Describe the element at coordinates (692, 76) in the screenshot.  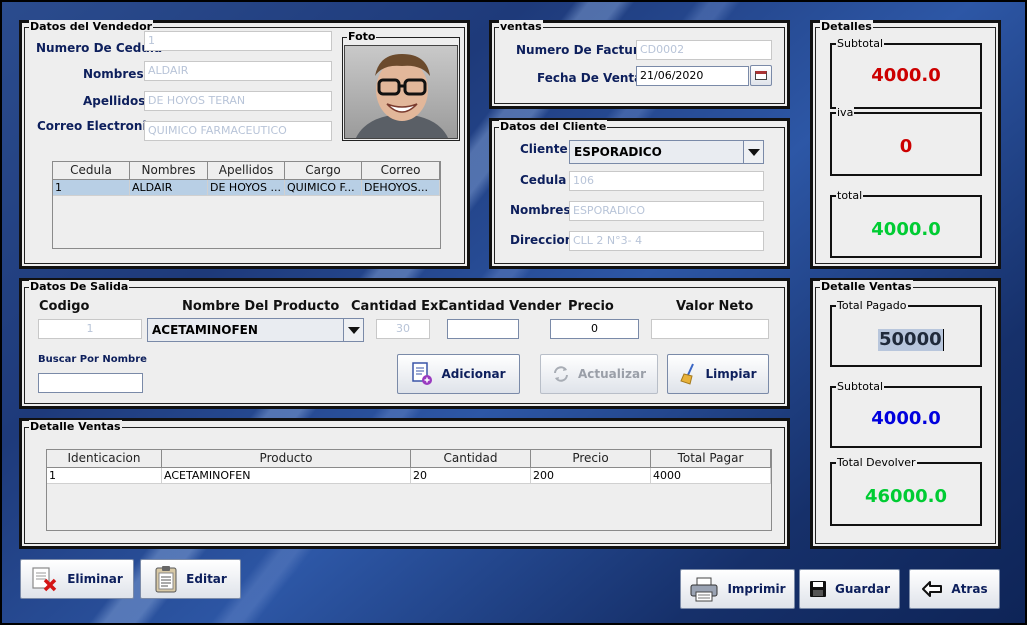
I see `fecha-field: 21/06/2020` at that location.